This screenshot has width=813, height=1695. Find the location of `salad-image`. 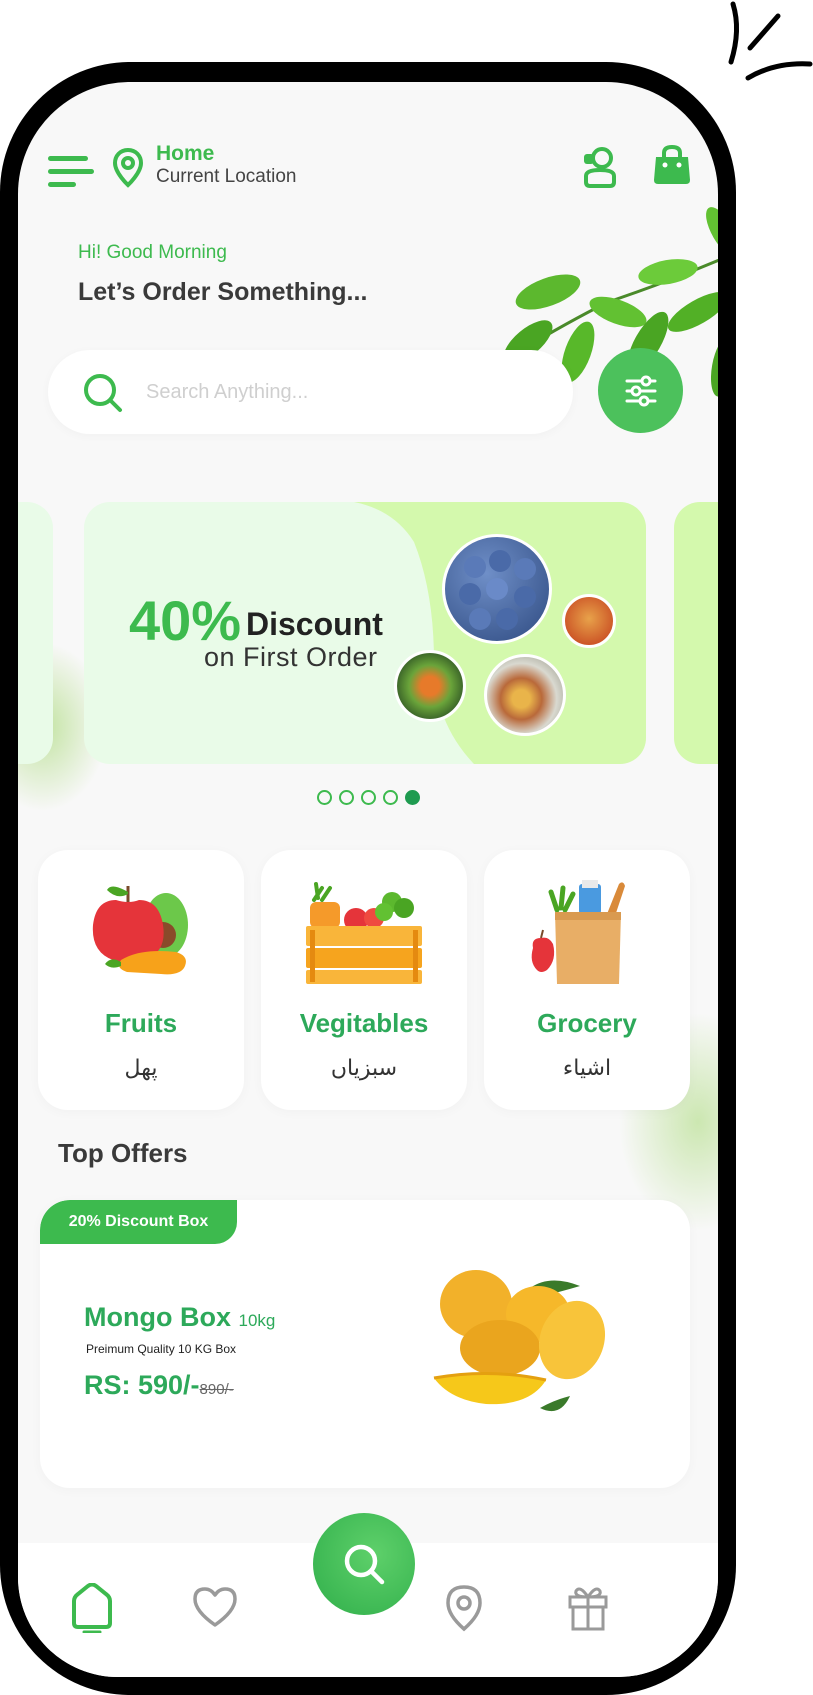

salad-image is located at coordinates (430, 686).